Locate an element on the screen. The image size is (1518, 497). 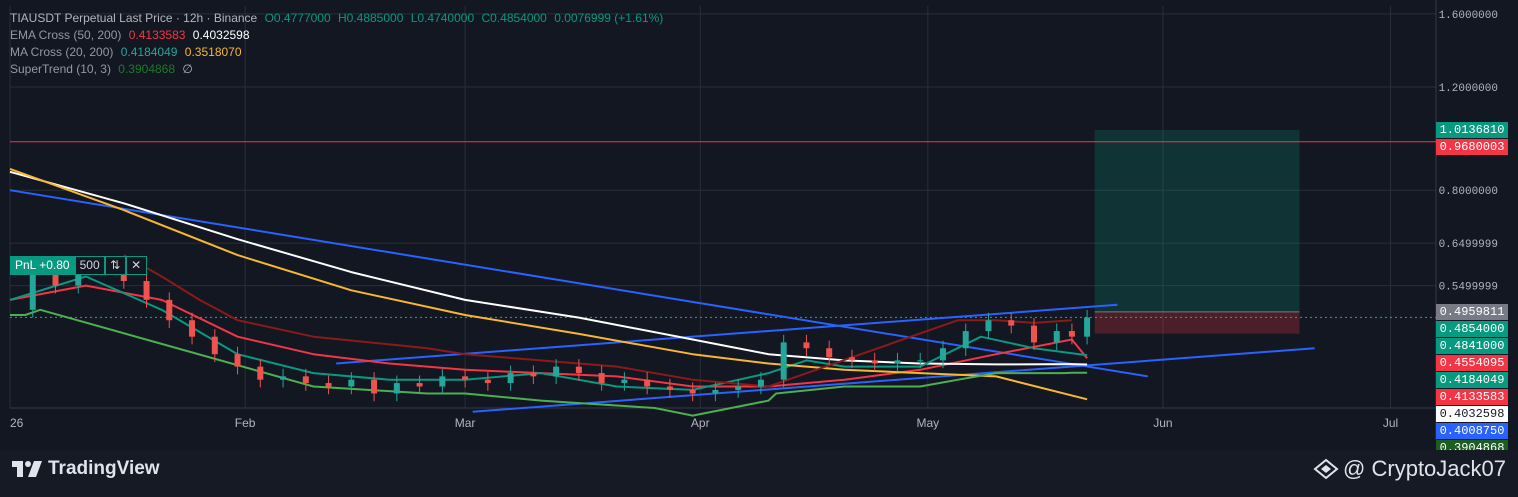
x-tick-label: Mar is located at coordinates (465, 423).